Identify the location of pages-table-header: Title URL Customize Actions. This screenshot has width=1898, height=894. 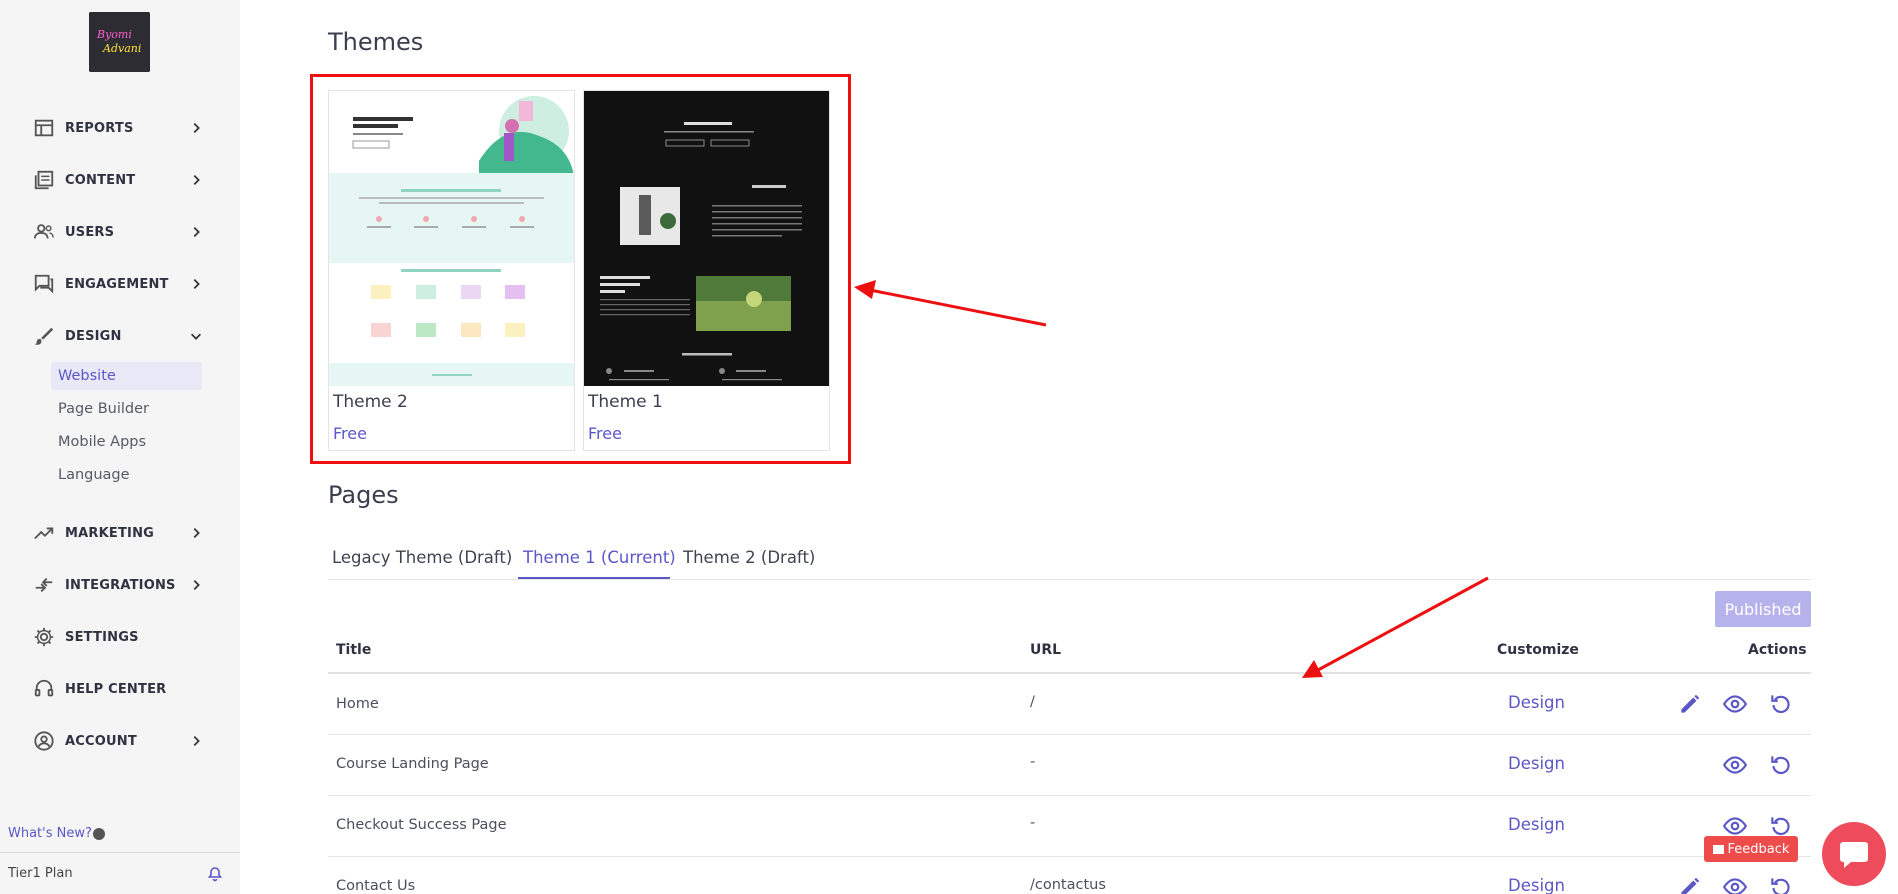
(1069, 654).